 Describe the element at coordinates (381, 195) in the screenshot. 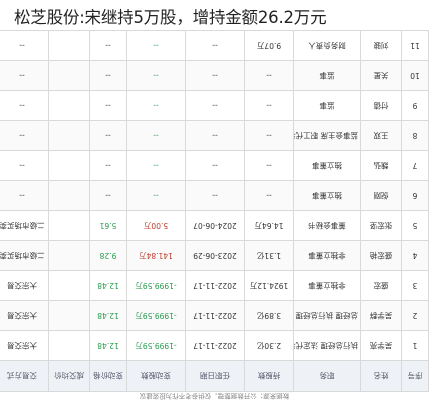

I see `cell-name: 倪刚` at that location.